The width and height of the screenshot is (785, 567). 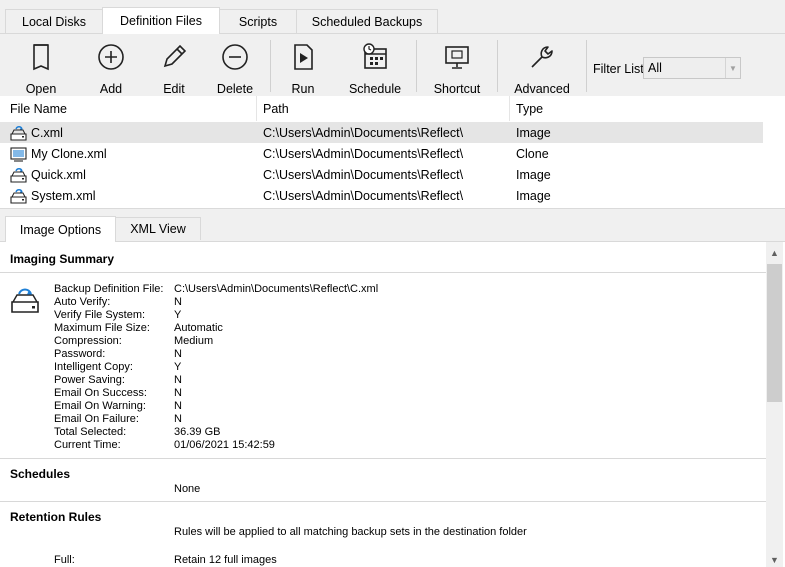 I want to click on chevron-down-icon: ▼, so click(x=732, y=68).